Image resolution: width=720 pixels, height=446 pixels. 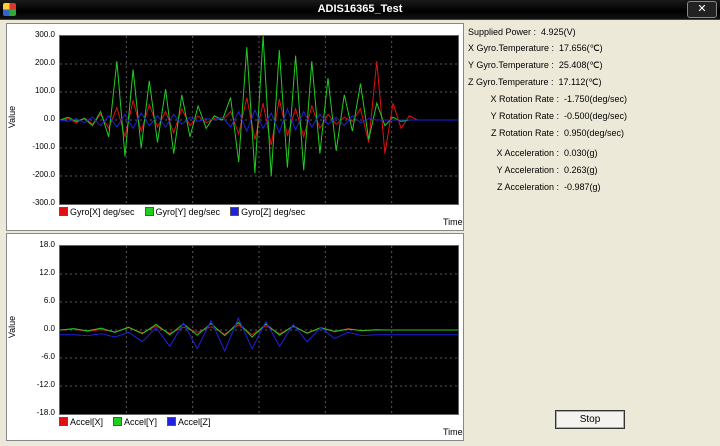 I want to click on readout-value: -1.750(deg/sec), so click(x=596, y=99).